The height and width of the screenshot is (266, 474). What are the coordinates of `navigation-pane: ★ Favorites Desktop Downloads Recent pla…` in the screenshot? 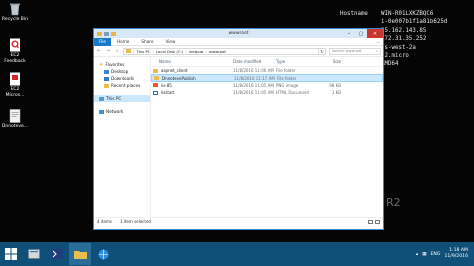 It's located at (122, 137).